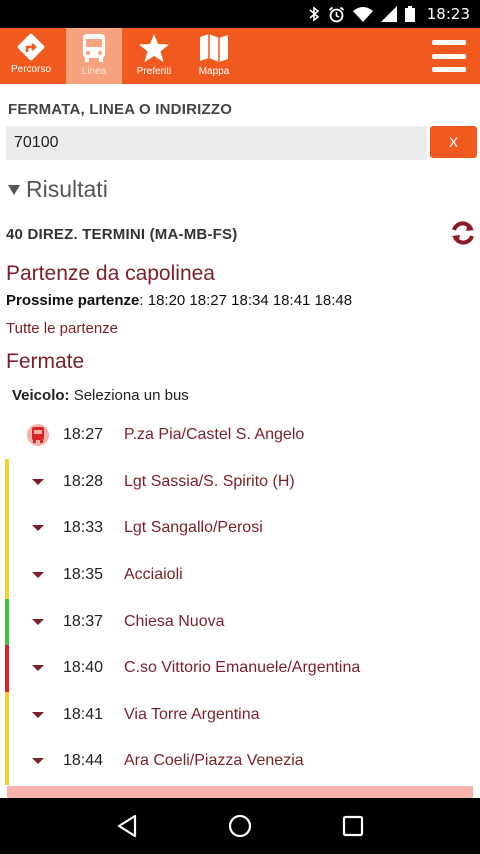 The width and height of the screenshot is (480, 854). I want to click on directions-icon, so click(31, 47).